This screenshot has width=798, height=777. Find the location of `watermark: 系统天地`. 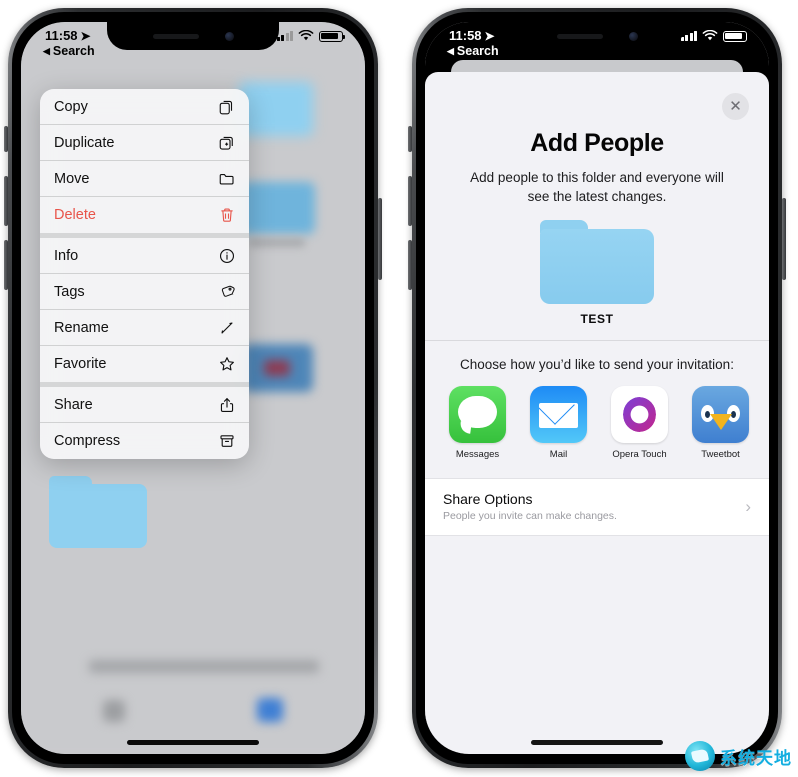

watermark: 系统天地 is located at coordinates (738, 756).